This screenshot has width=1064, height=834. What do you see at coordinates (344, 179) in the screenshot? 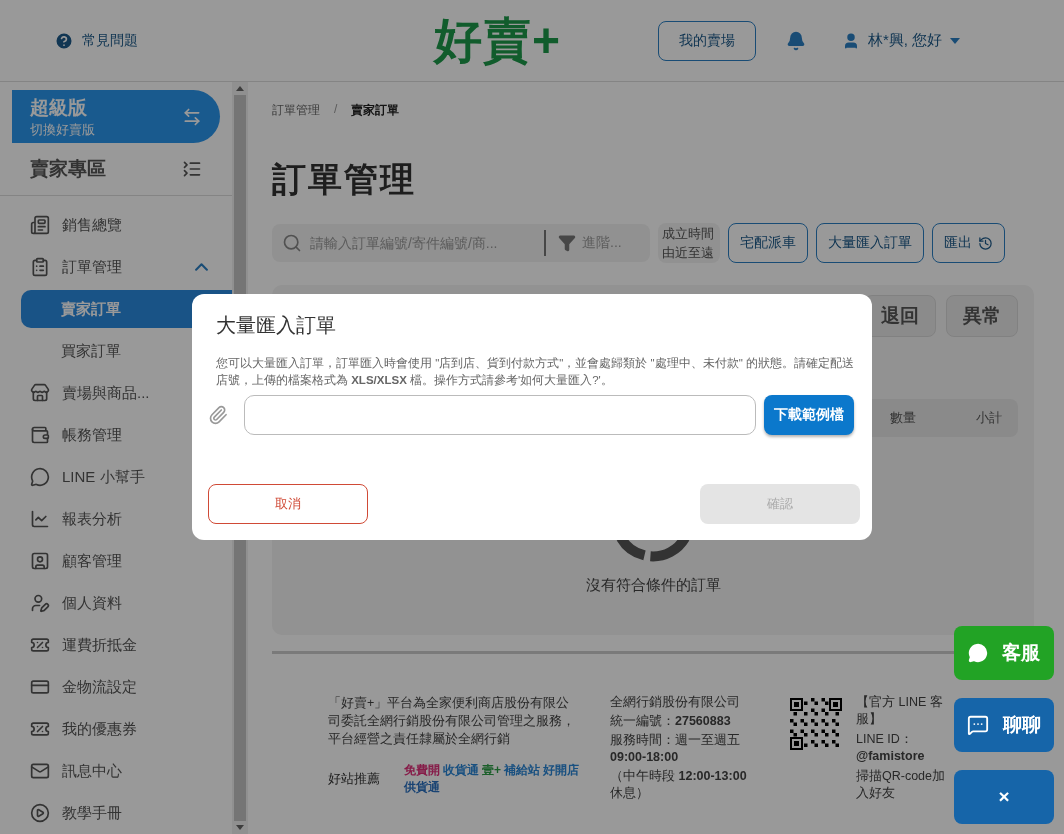
I see `page-title: 訂單管理` at bounding box center [344, 179].